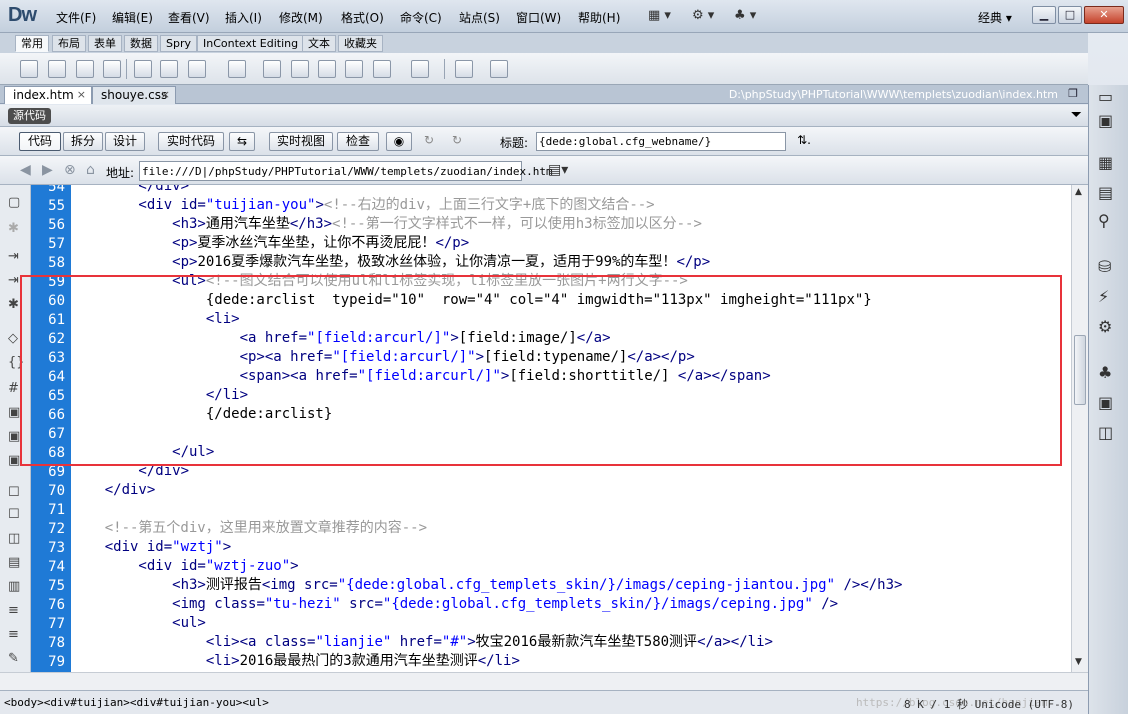 This screenshot has width=1128, height=714. What do you see at coordinates (14, 562) in the screenshot?
I see `recent-snippets-icon: ▤` at bounding box center [14, 562].